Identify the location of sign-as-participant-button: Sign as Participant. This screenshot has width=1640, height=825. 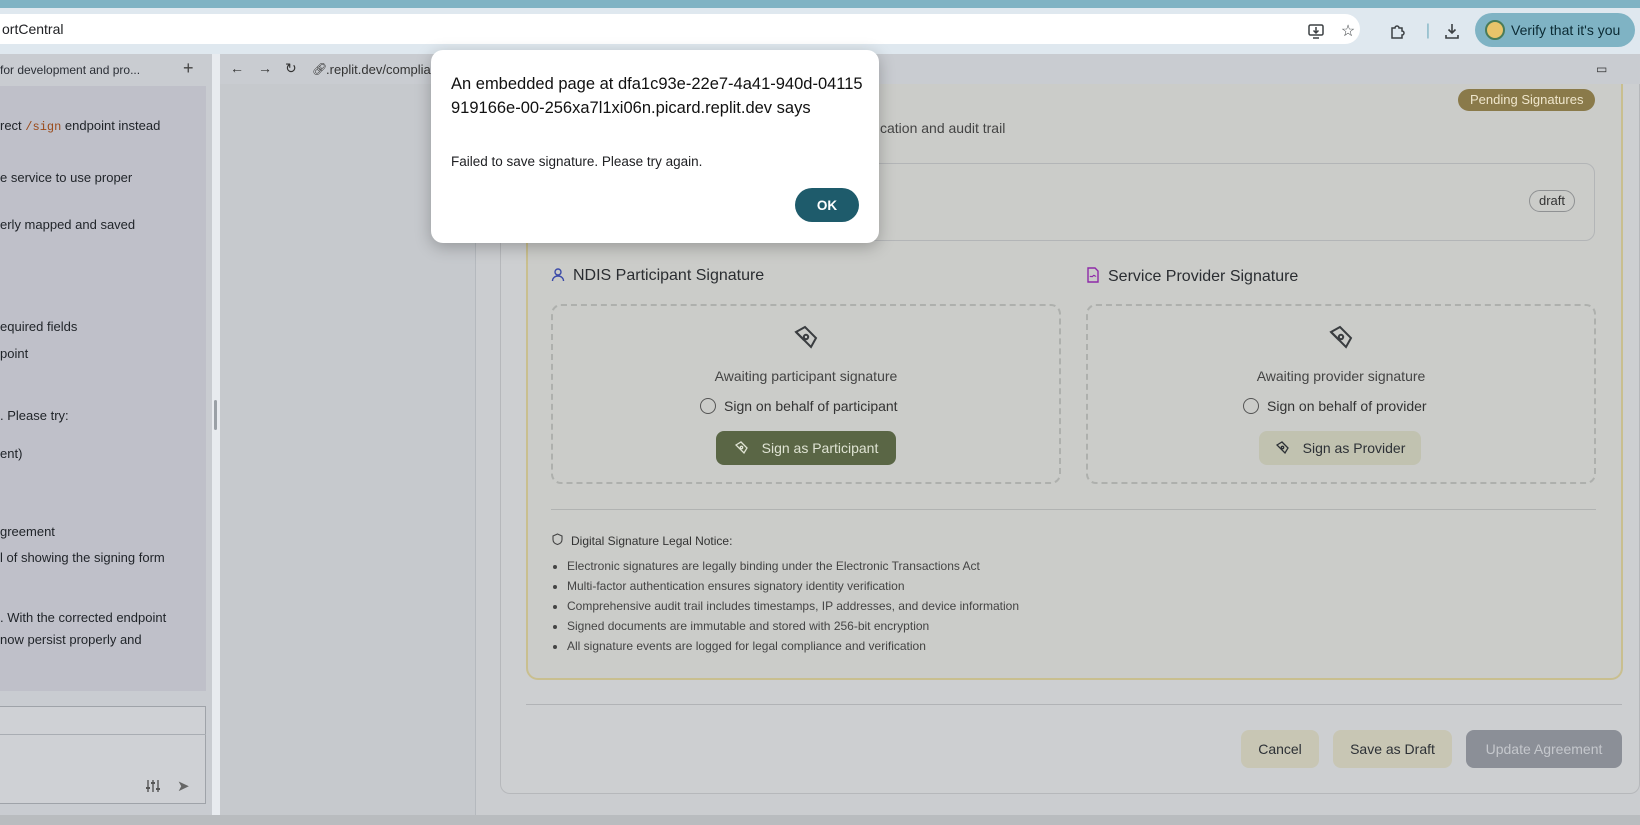
(806, 448).